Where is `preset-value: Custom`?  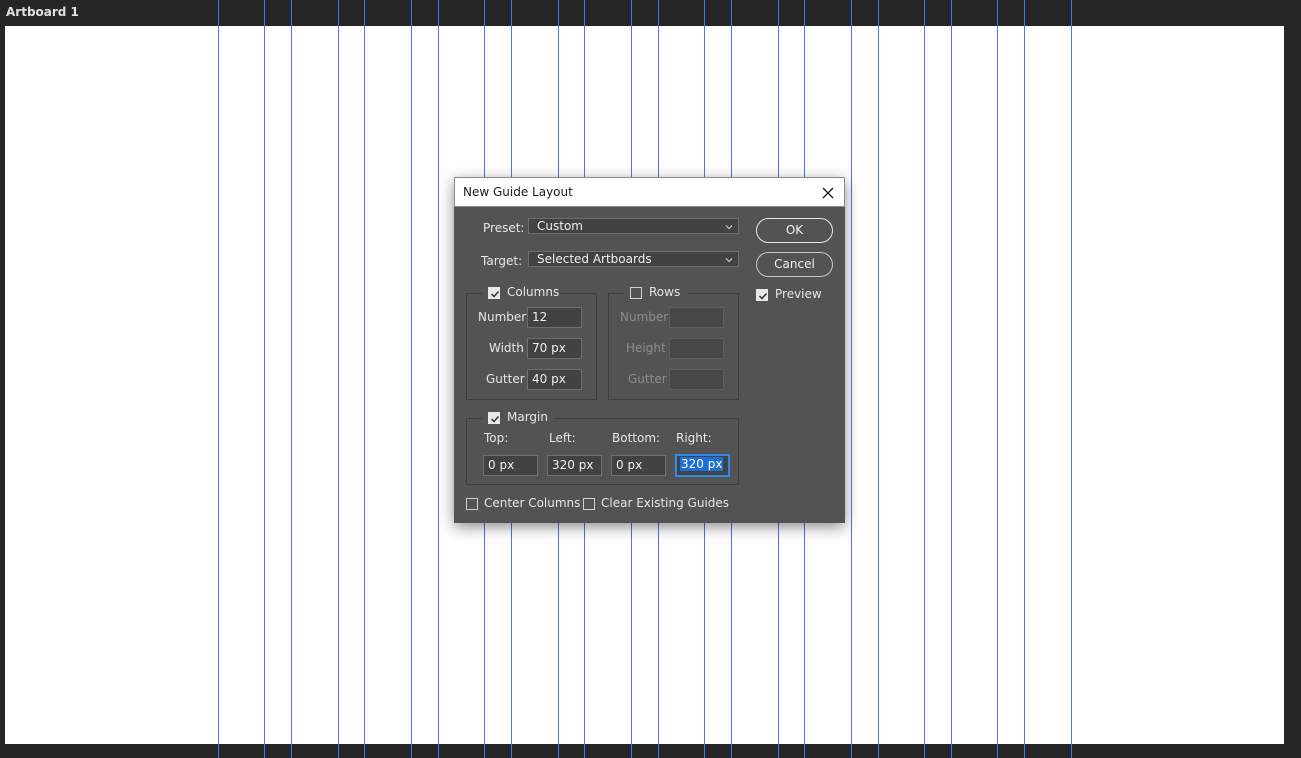
preset-value: Custom is located at coordinates (560, 226).